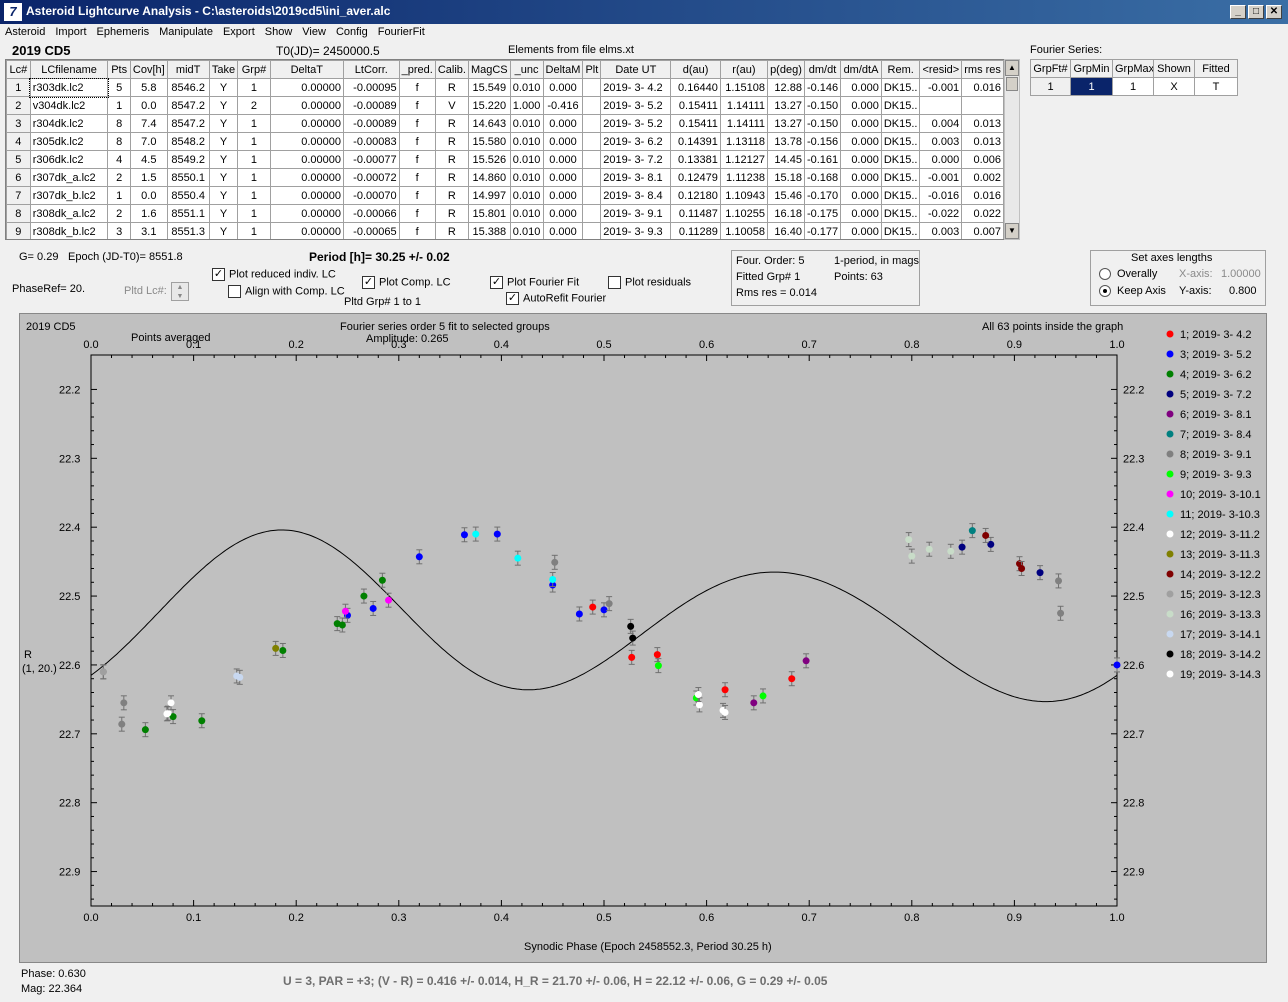 This screenshot has height=1002, width=1288. Describe the element at coordinates (822, 159) in the screenshot. I see `table-cell: -0.161` at that location.